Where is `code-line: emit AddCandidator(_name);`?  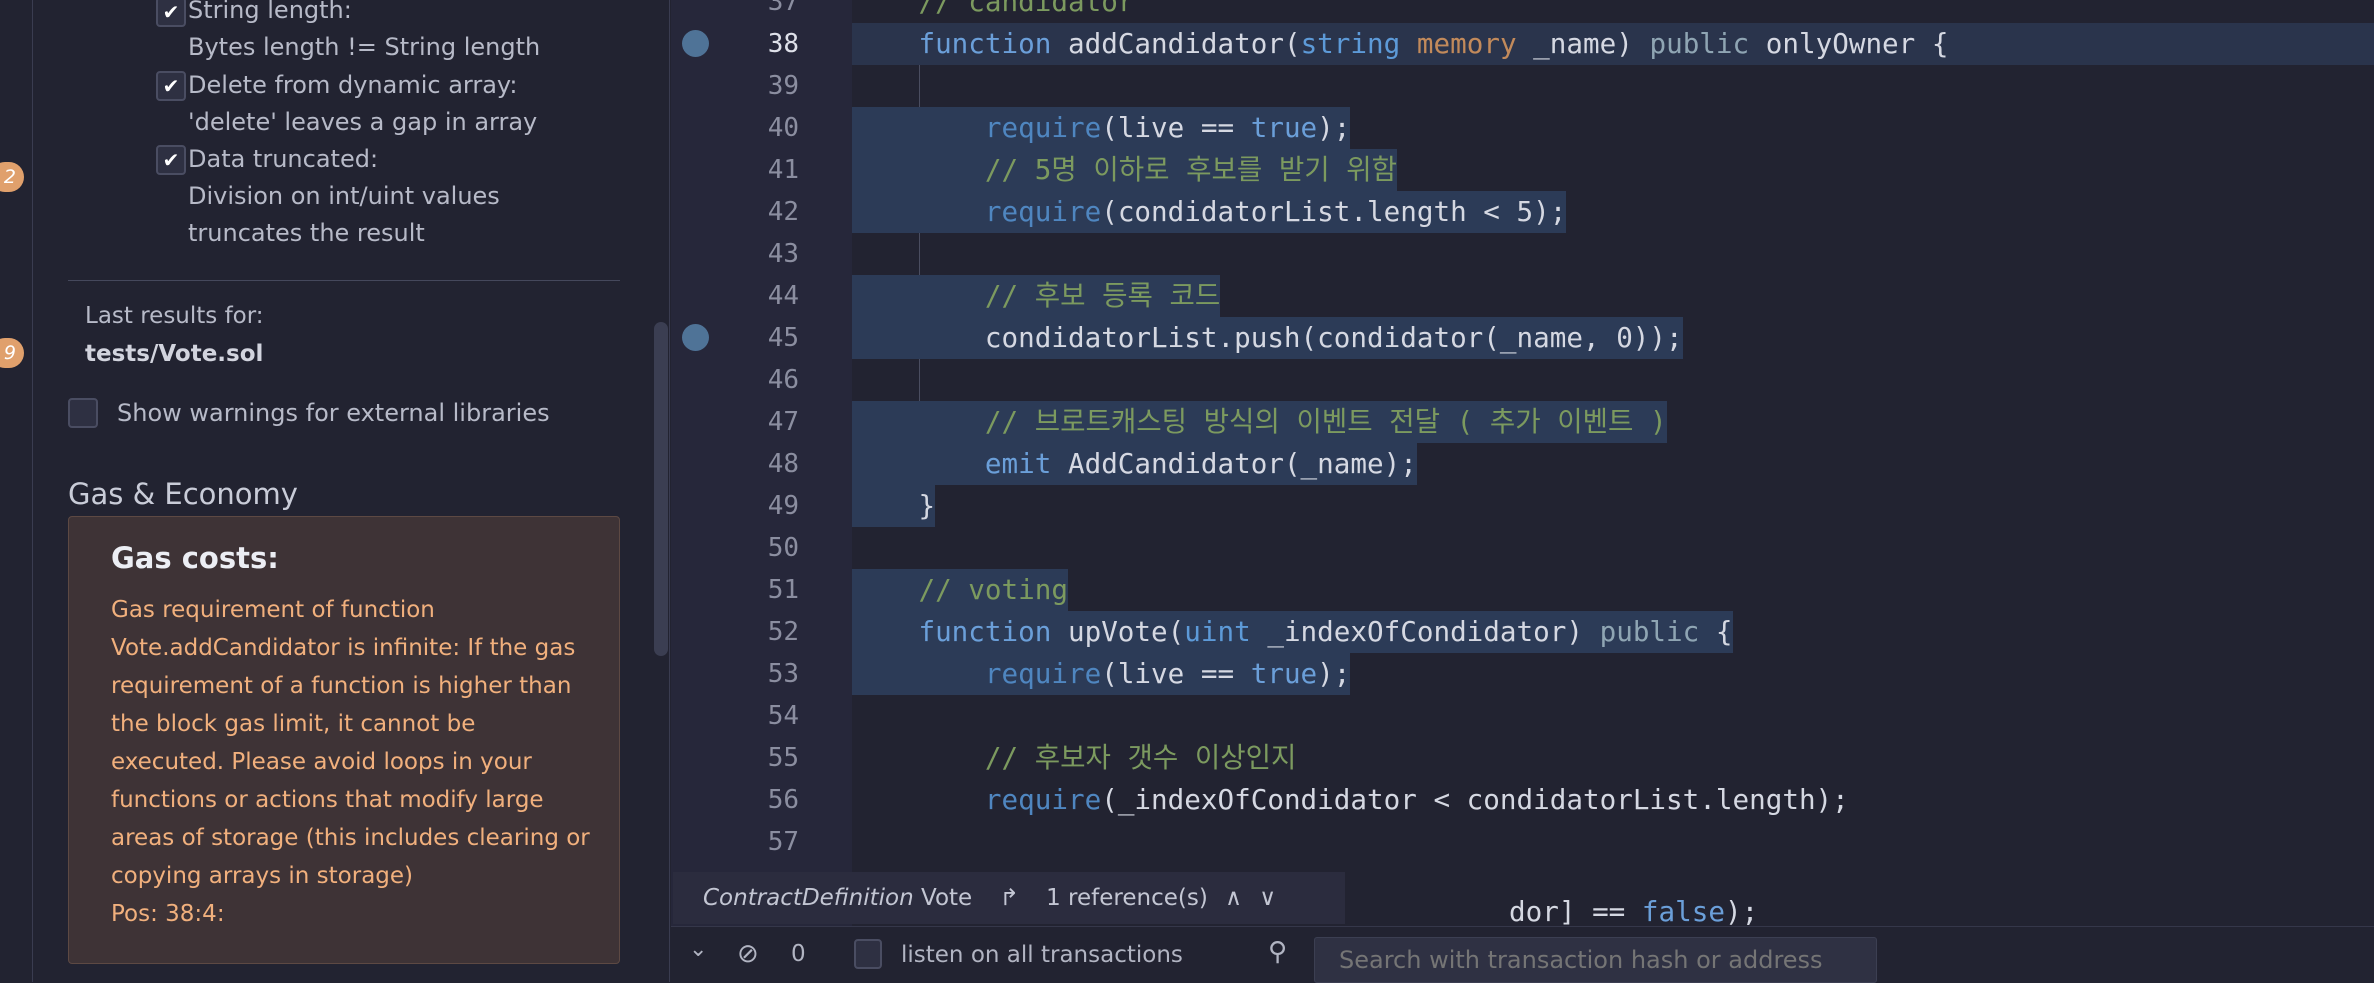 code-line: emit AddCandidator(_name); is located at coordinates (1134, 464).